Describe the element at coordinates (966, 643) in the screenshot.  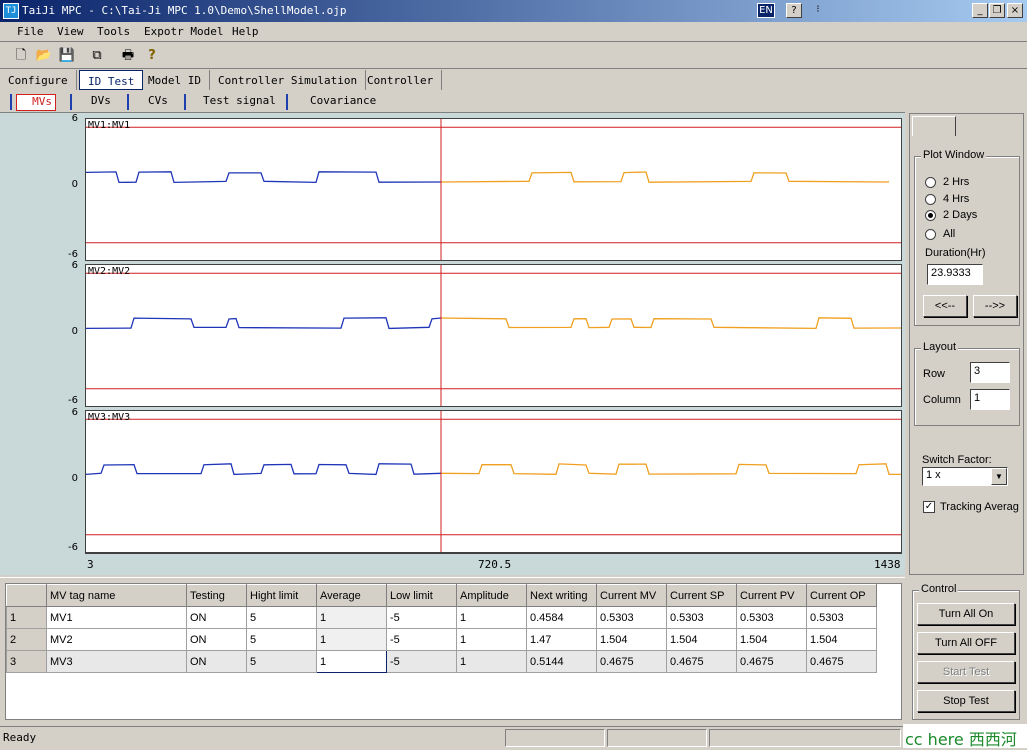
I see `turn-all-off-button: Turn All OFF` at that location.